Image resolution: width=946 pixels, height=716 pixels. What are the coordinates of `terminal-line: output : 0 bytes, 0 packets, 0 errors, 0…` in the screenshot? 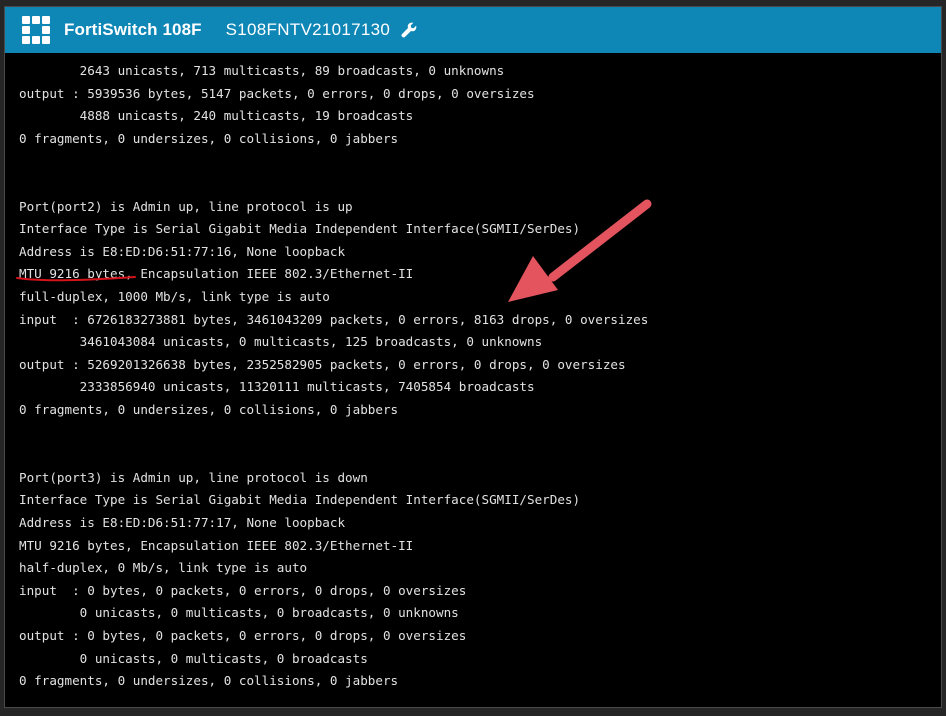 It's located at (243, 635).